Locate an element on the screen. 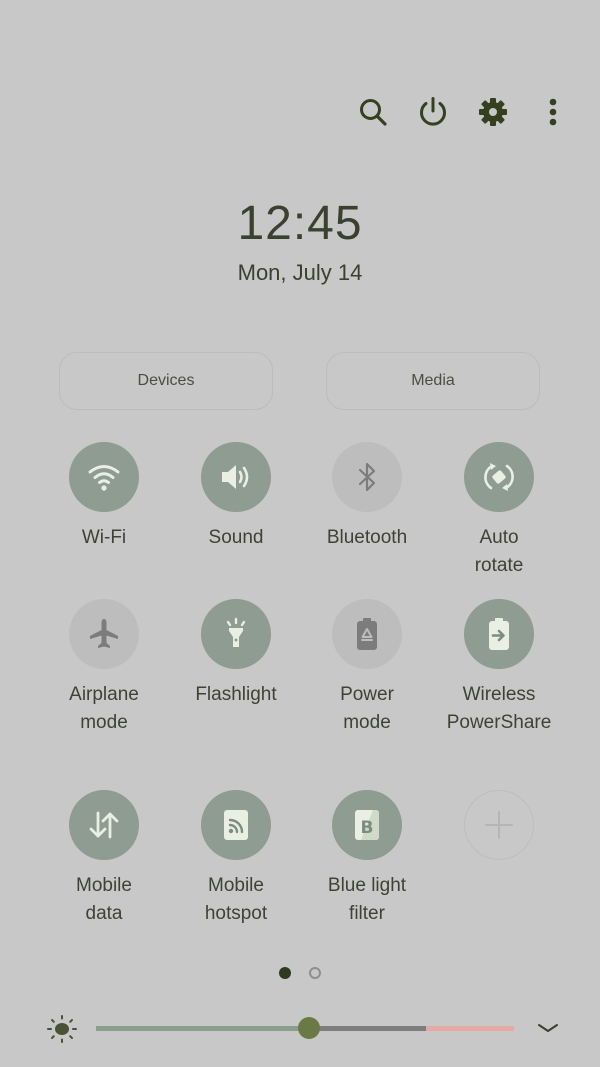 The image size is (600, 1067). tile-label: Wireless PowerShare is located at coordinates (499, 708).